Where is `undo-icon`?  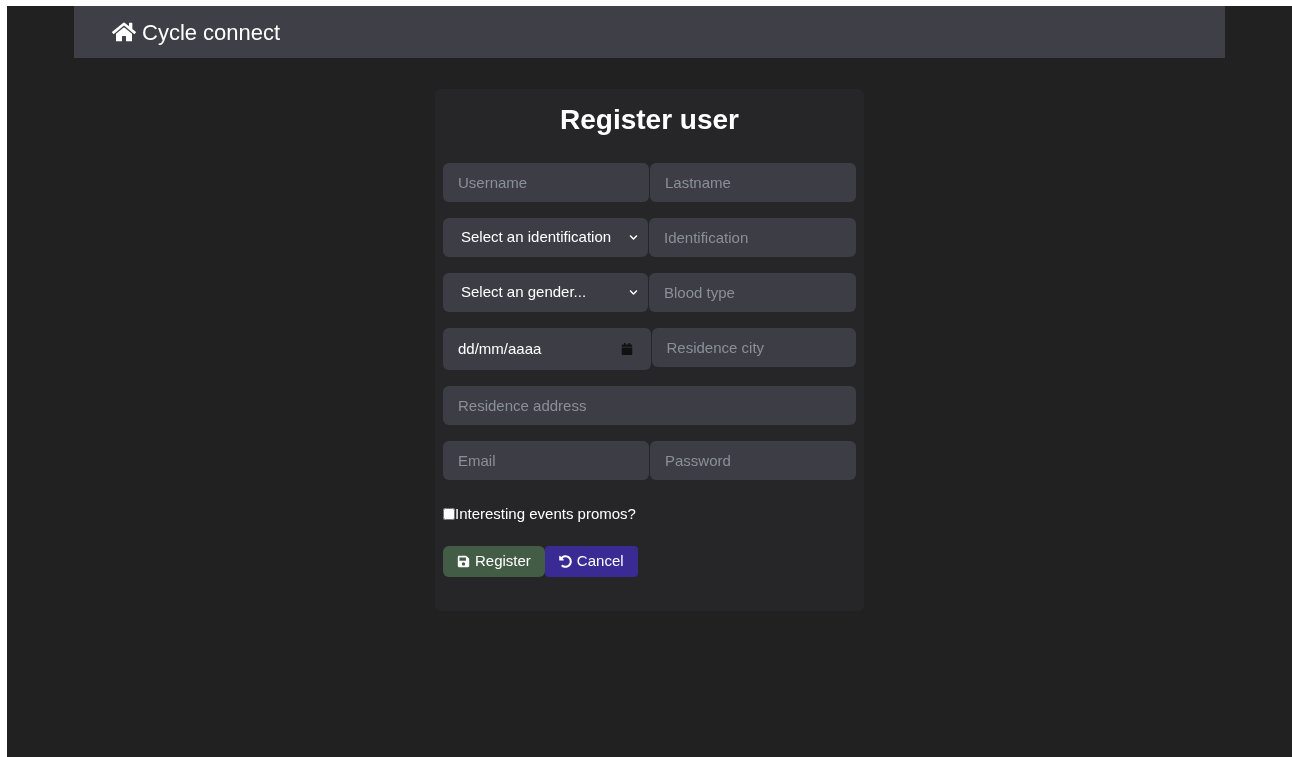
undo-icon is located at coordinates (565, 561).